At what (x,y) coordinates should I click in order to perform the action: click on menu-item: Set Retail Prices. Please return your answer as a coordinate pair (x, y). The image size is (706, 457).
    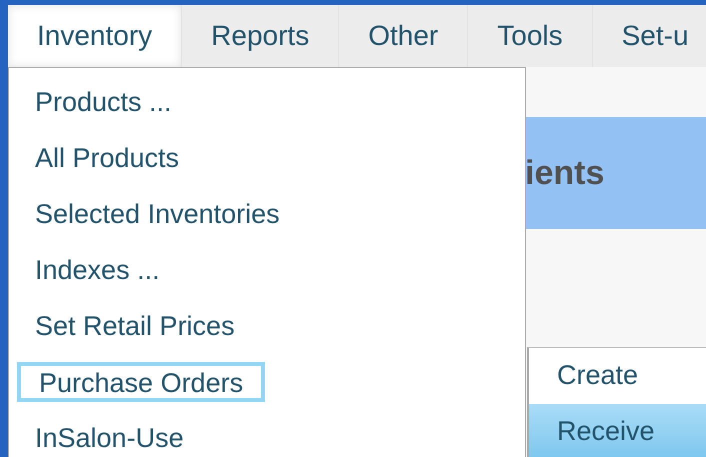
    Looking at the image, I should click on (267, 326).